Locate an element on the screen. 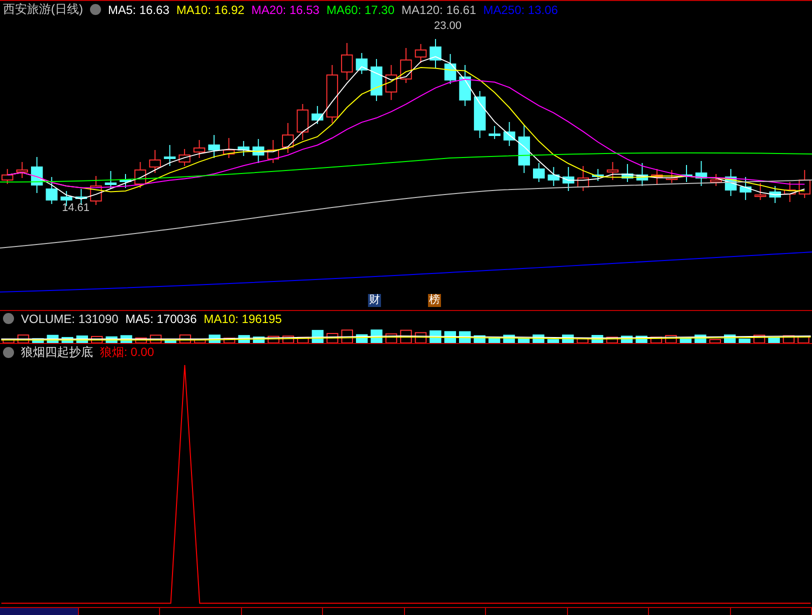 The image size is (812, 615). volume-ma-label: MA10: 196195 is located at coordinates (243, 319).